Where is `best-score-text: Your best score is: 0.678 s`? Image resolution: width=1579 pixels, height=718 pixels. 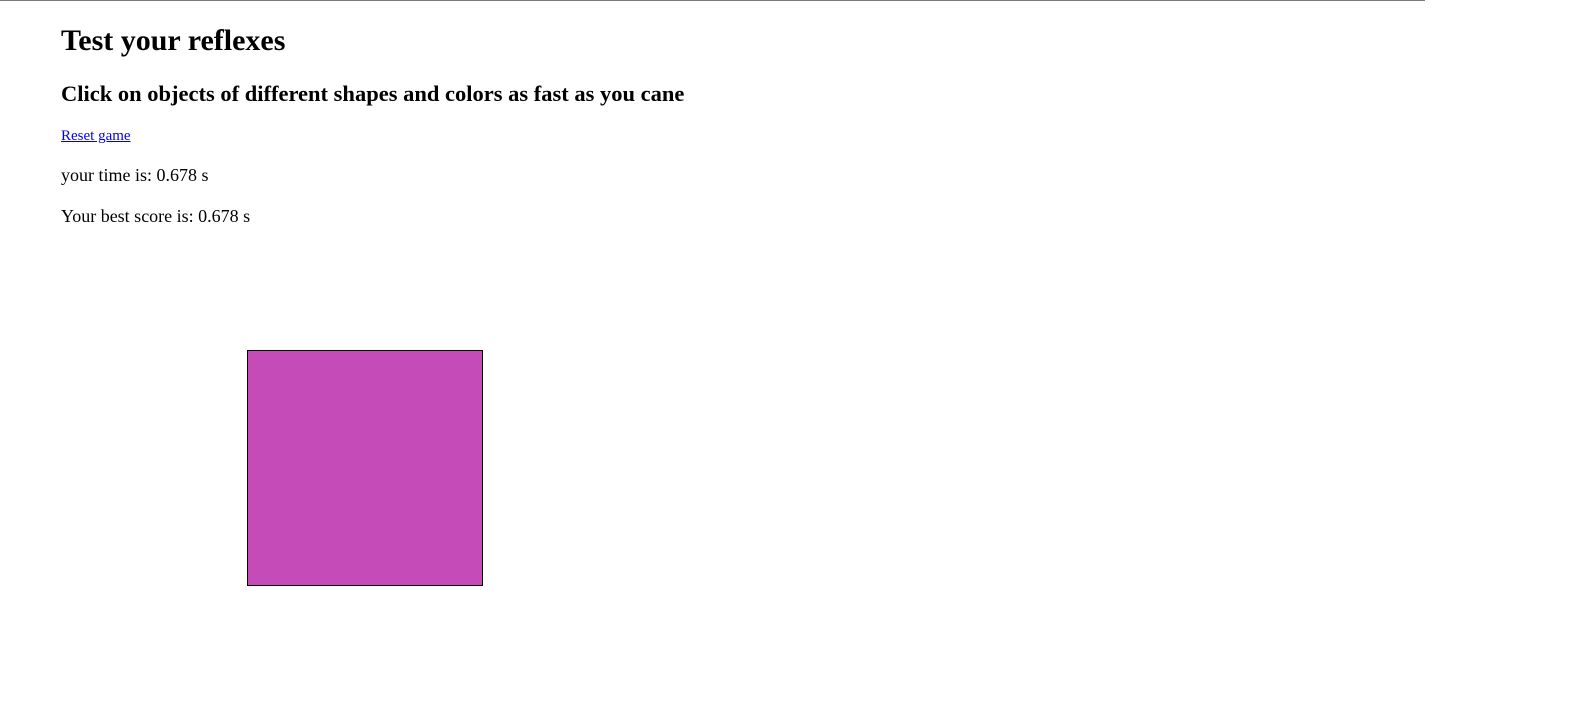
best-score-text: Your best score is: 0.678 s is located at coordinates (156, 216).